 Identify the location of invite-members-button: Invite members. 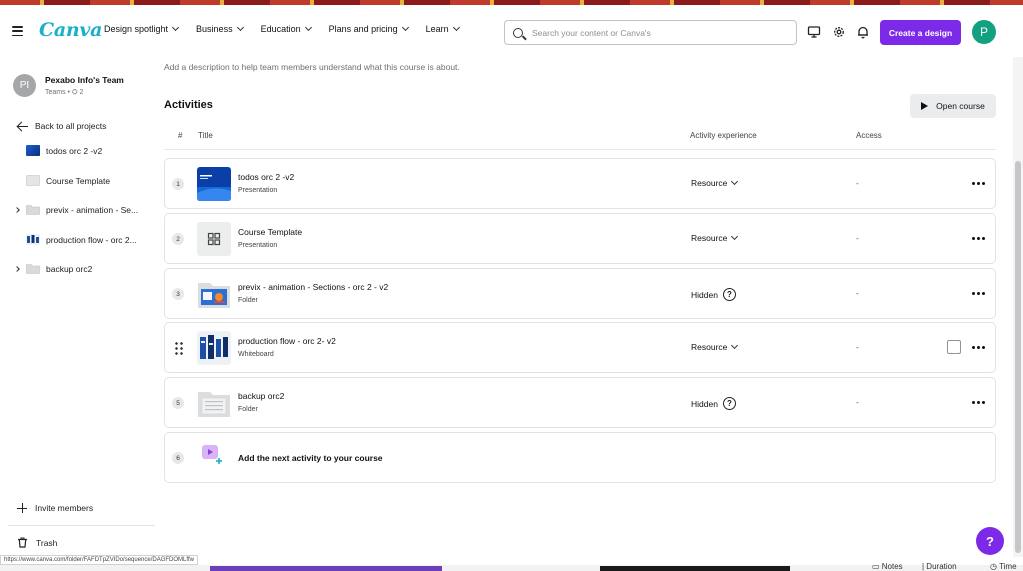
(55, 508).